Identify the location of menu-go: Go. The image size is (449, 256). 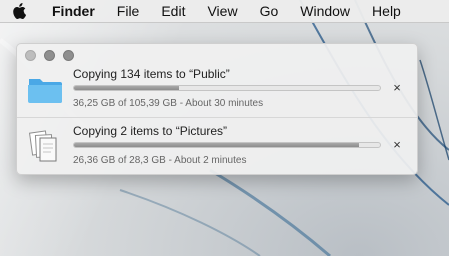
(269, 11).